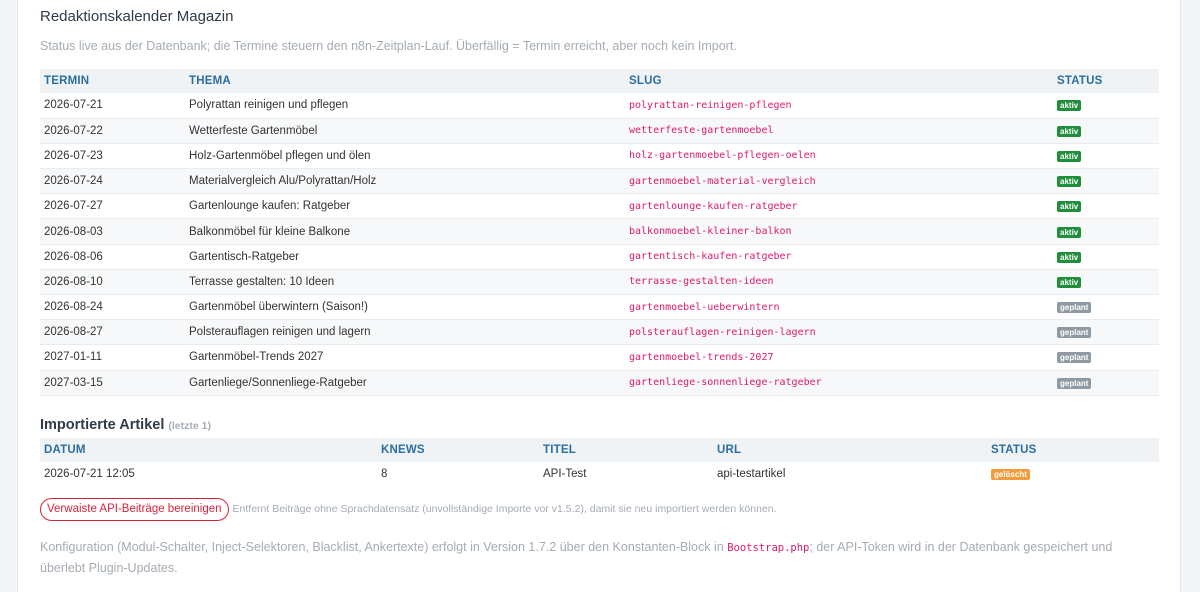 This screenshot has width=1200, height=592. I want to click on calendar-cell-thema: Terrasse gestalten: 10 Ideen, so click(405, 282).